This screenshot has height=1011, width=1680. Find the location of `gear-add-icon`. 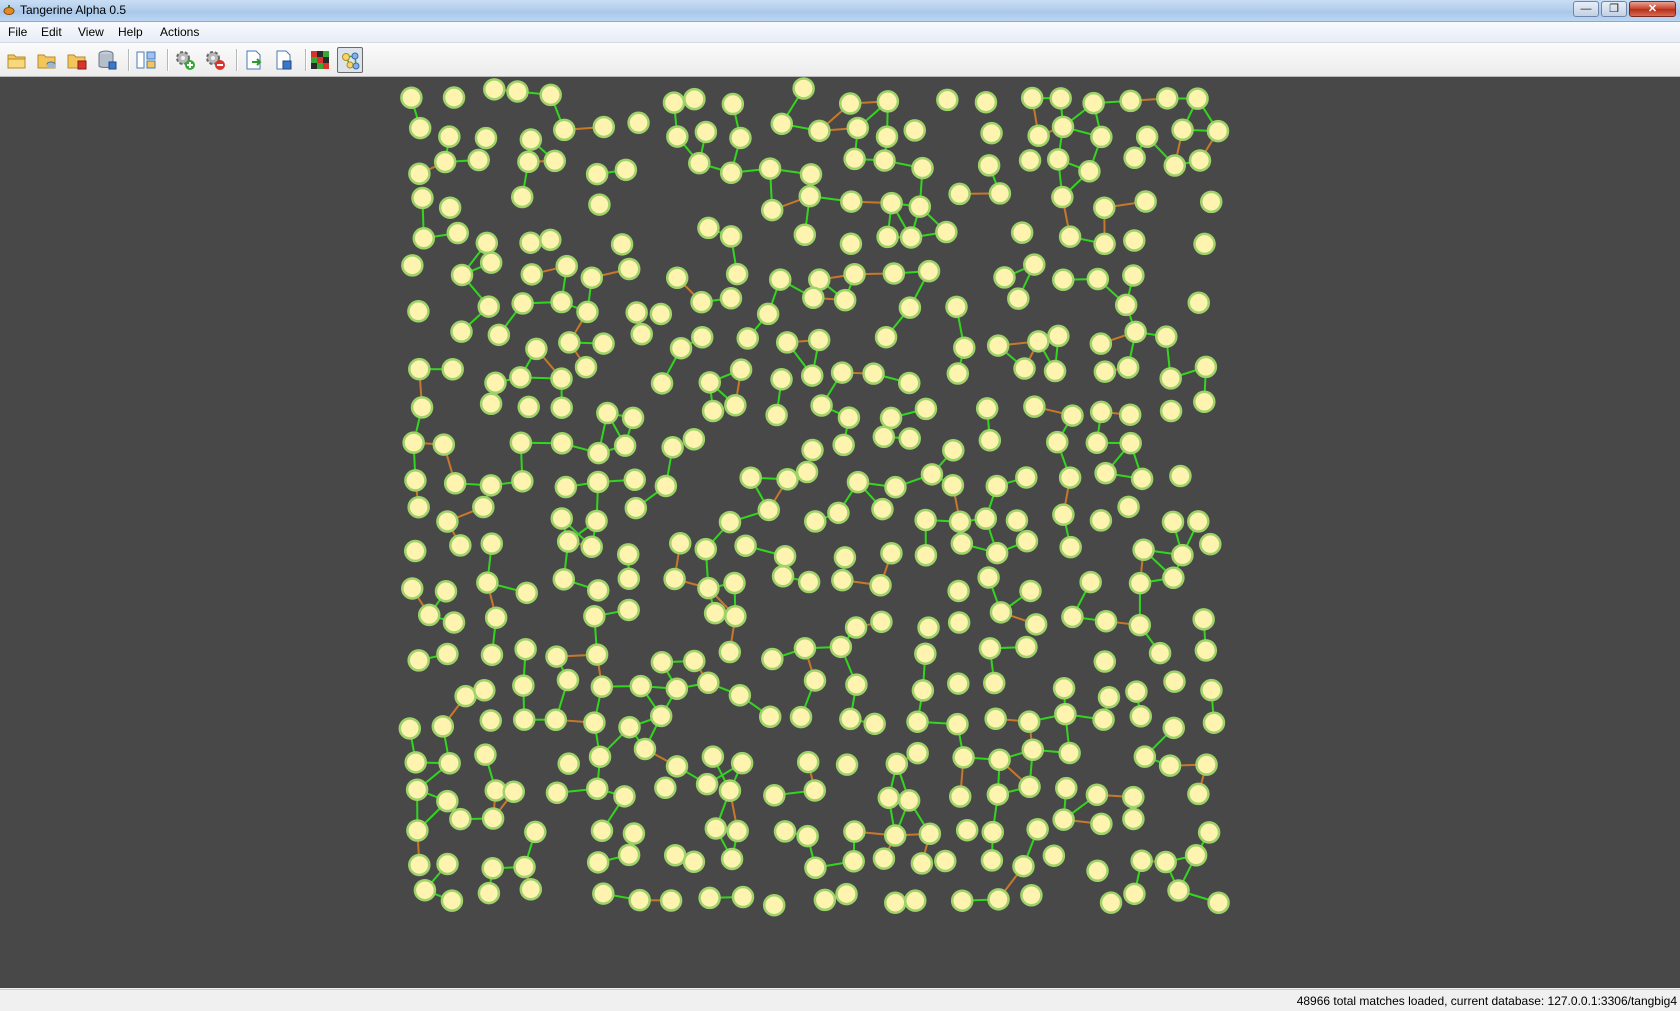

gear-add-icon is located at coordinates (185, 60).